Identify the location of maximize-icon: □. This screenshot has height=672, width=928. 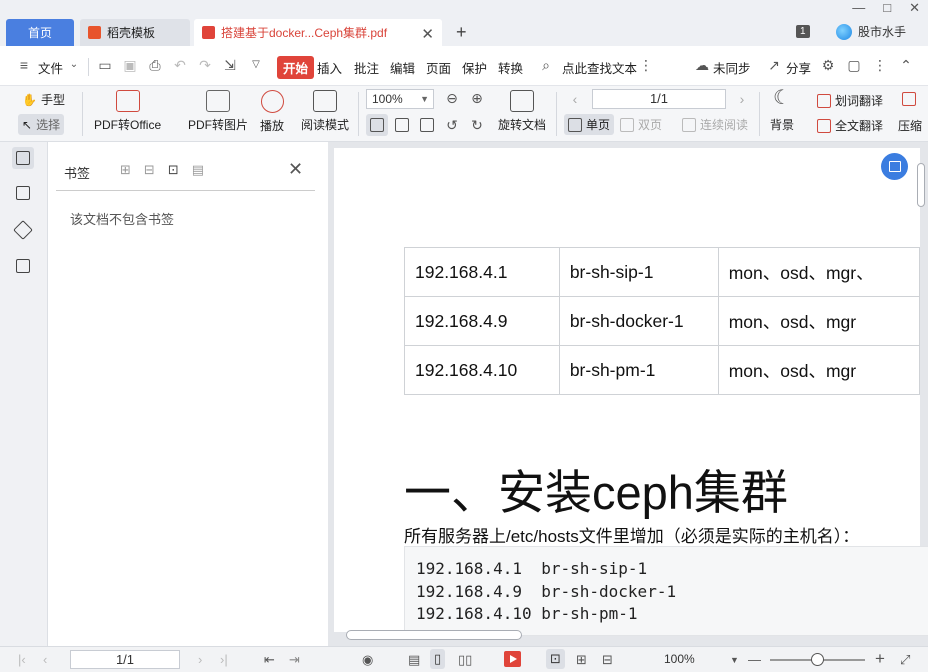
(887, 8).